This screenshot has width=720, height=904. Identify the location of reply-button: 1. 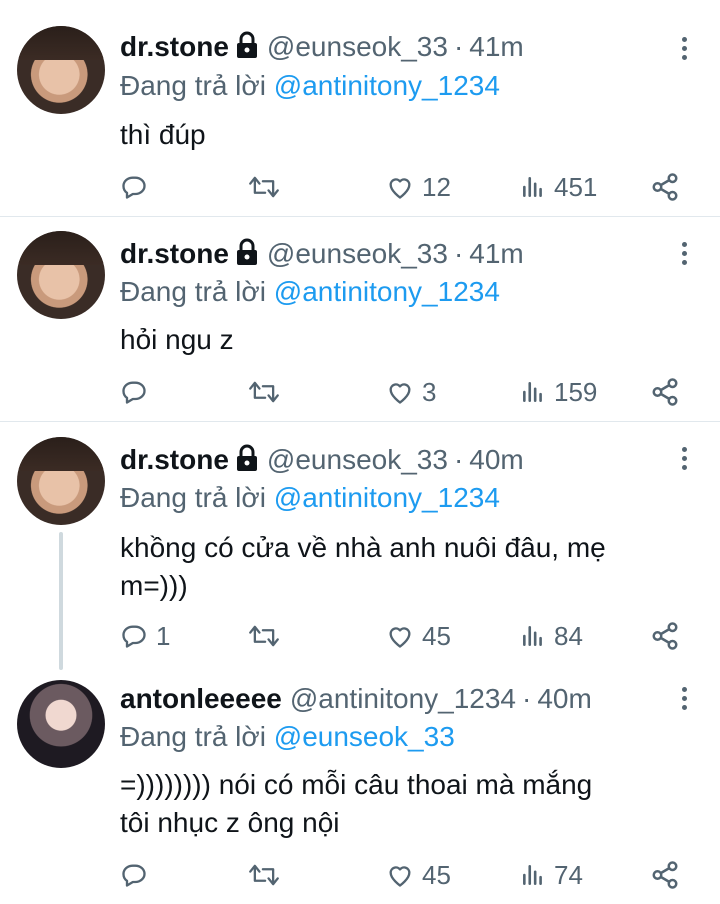
(145, 636).